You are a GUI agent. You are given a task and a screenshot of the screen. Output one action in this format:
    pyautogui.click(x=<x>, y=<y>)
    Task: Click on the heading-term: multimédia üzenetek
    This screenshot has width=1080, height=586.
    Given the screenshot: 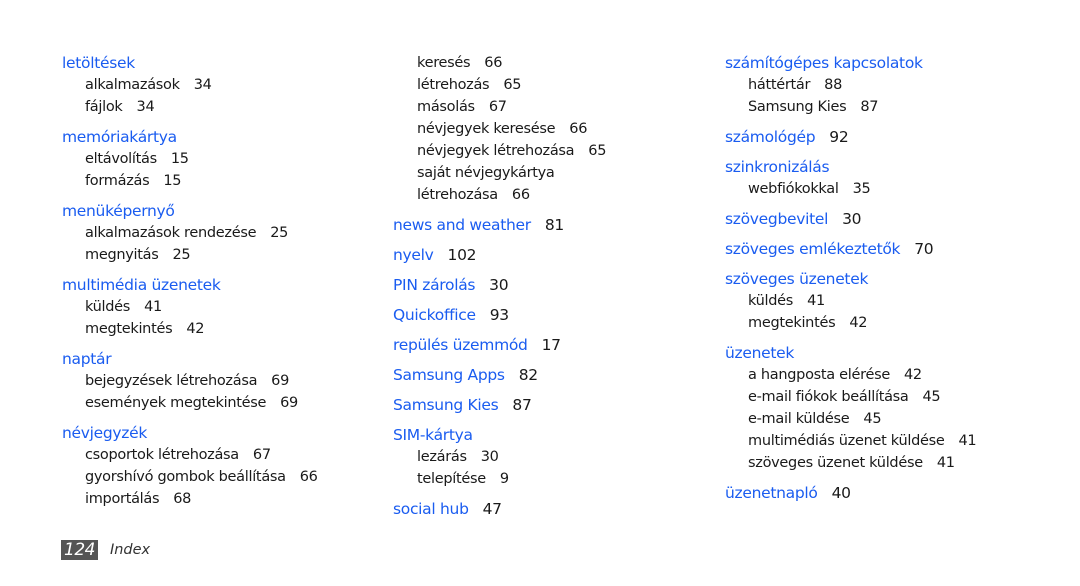 What is the action you would take?
    pyautogui.click(x=141, y=285)
    